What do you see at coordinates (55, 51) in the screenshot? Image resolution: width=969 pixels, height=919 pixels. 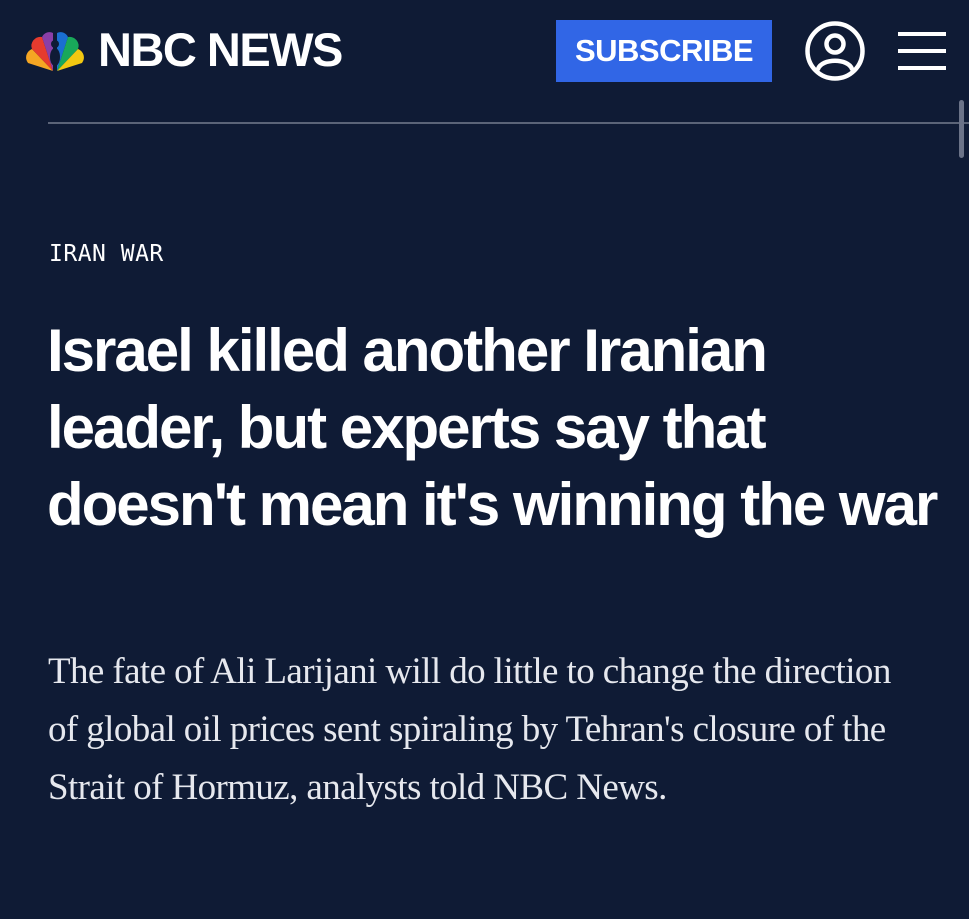 I see `peacock-icon` at bounding box center [55, 51].